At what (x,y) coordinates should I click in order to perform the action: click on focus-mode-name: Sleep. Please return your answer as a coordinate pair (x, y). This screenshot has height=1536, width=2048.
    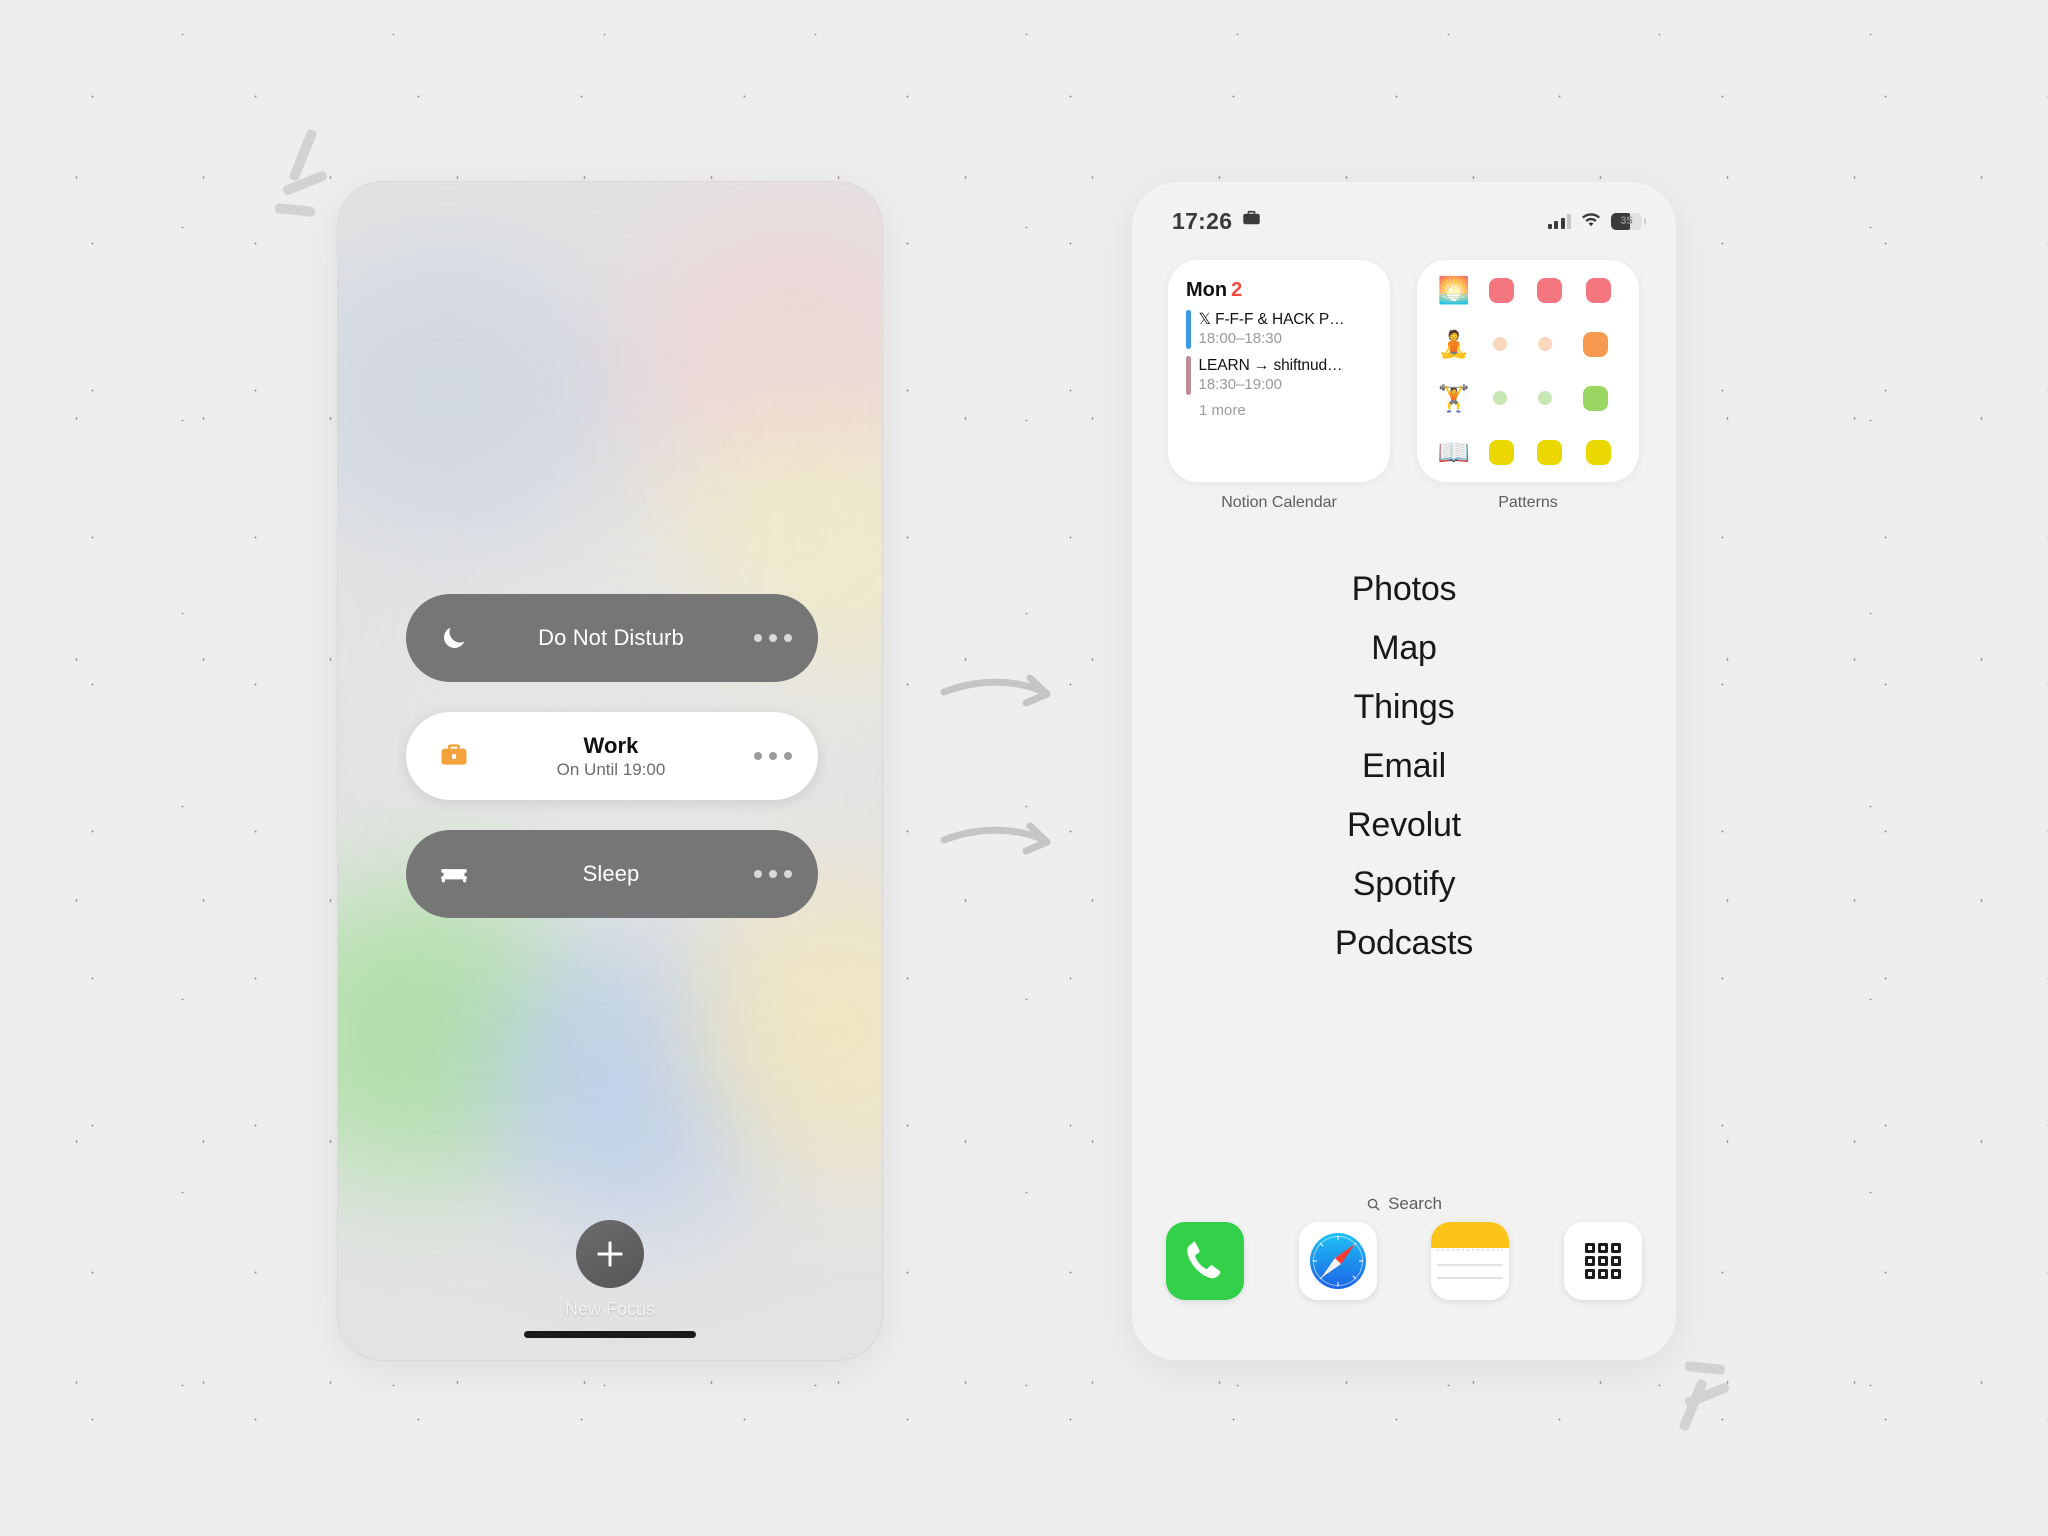
    Looking at the image, I should click on (611, 873).